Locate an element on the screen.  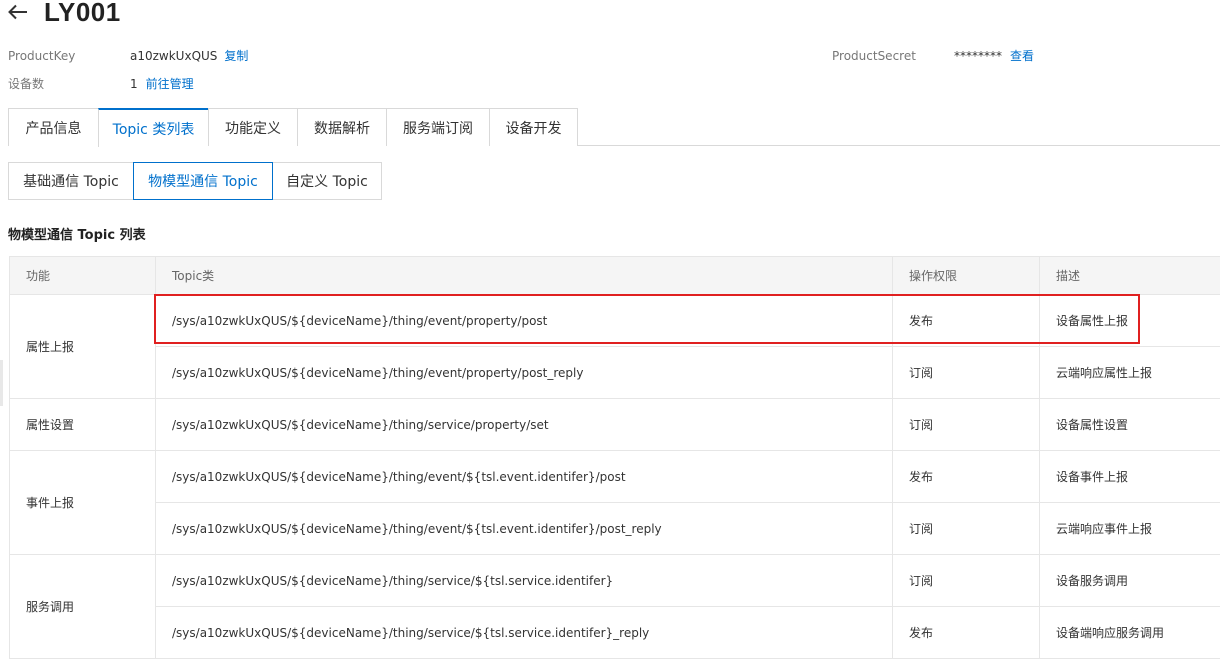
tab-function-definition: 功能定义 is located at coordinates (252, 127).